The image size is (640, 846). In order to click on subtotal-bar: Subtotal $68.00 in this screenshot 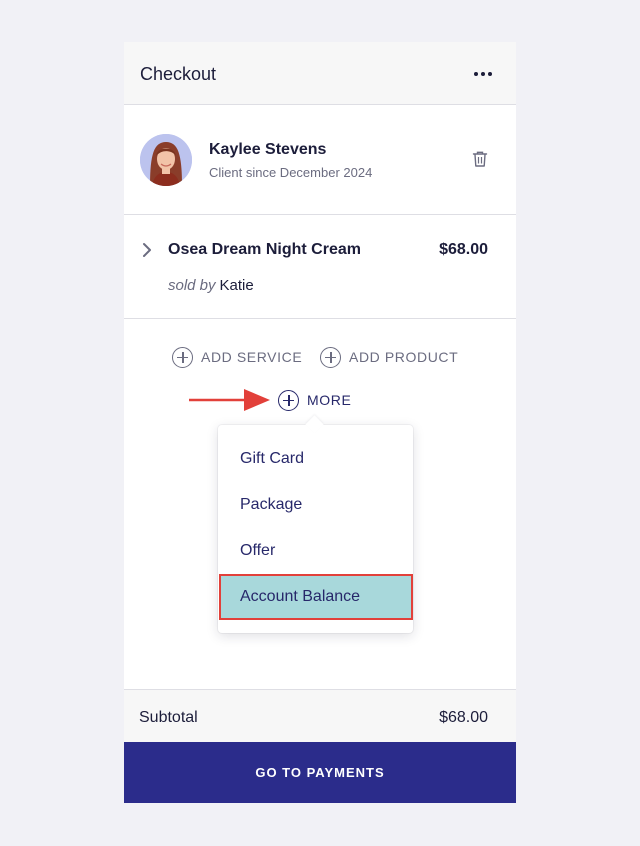, I will do `click(320, 715)`.